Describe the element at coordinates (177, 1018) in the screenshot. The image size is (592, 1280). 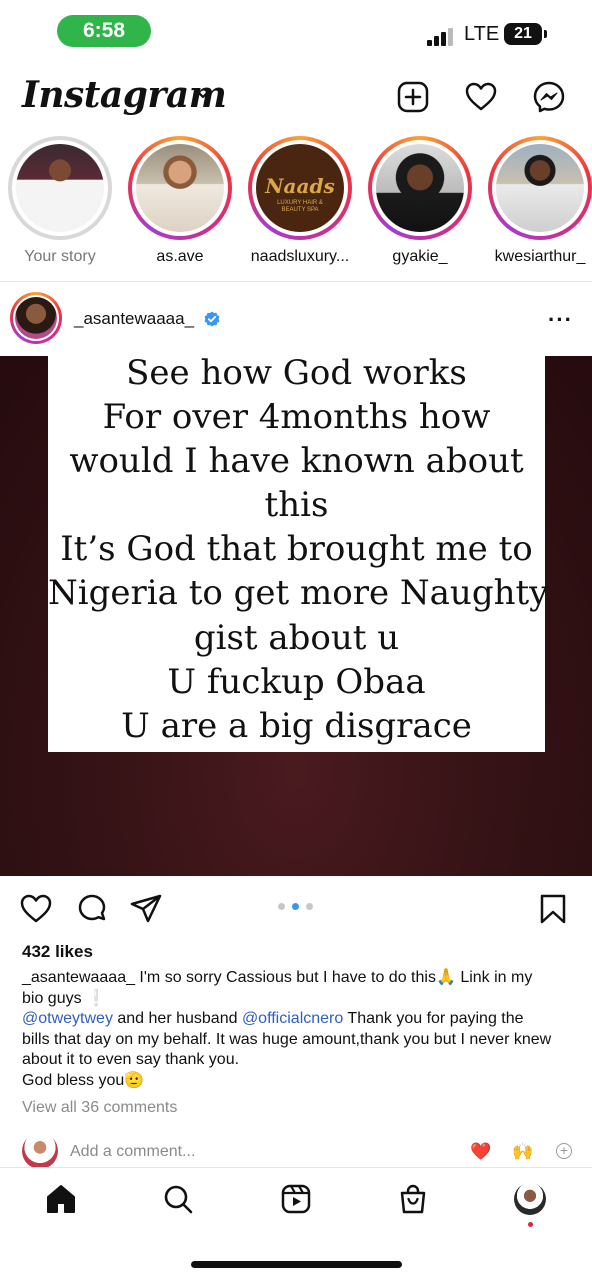
I see `caption-text: and her husband` at that location.